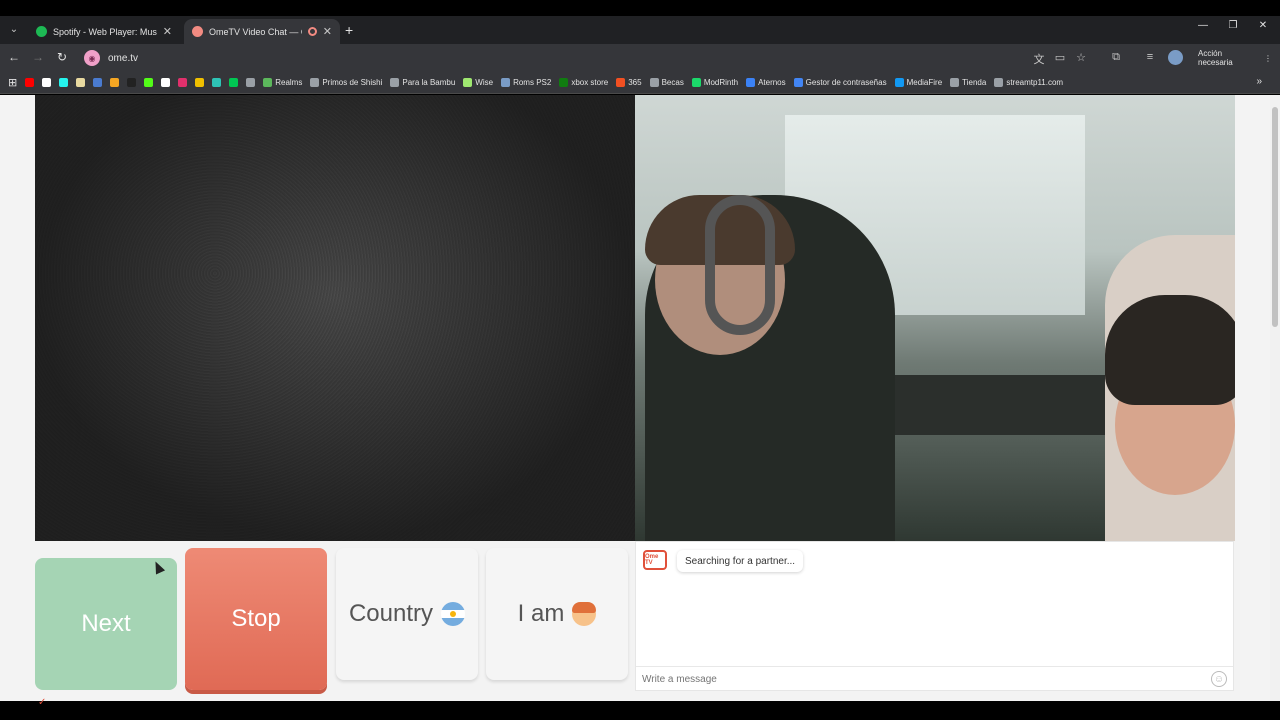 This screenshot has height=720, width=1280. Describe the element at coordinates (655, 560) in the screenshot. I see `ometv-logo-icon: Ome TV` at that location.